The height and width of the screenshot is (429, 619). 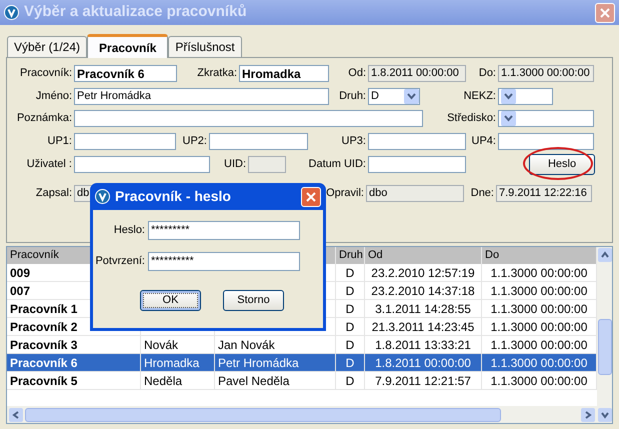 What do you see at coordinates (423, 309) in the screenshot?
I see `table-cell-text: 3.1.2011 14:28:55` at bounding box center [423, 309].